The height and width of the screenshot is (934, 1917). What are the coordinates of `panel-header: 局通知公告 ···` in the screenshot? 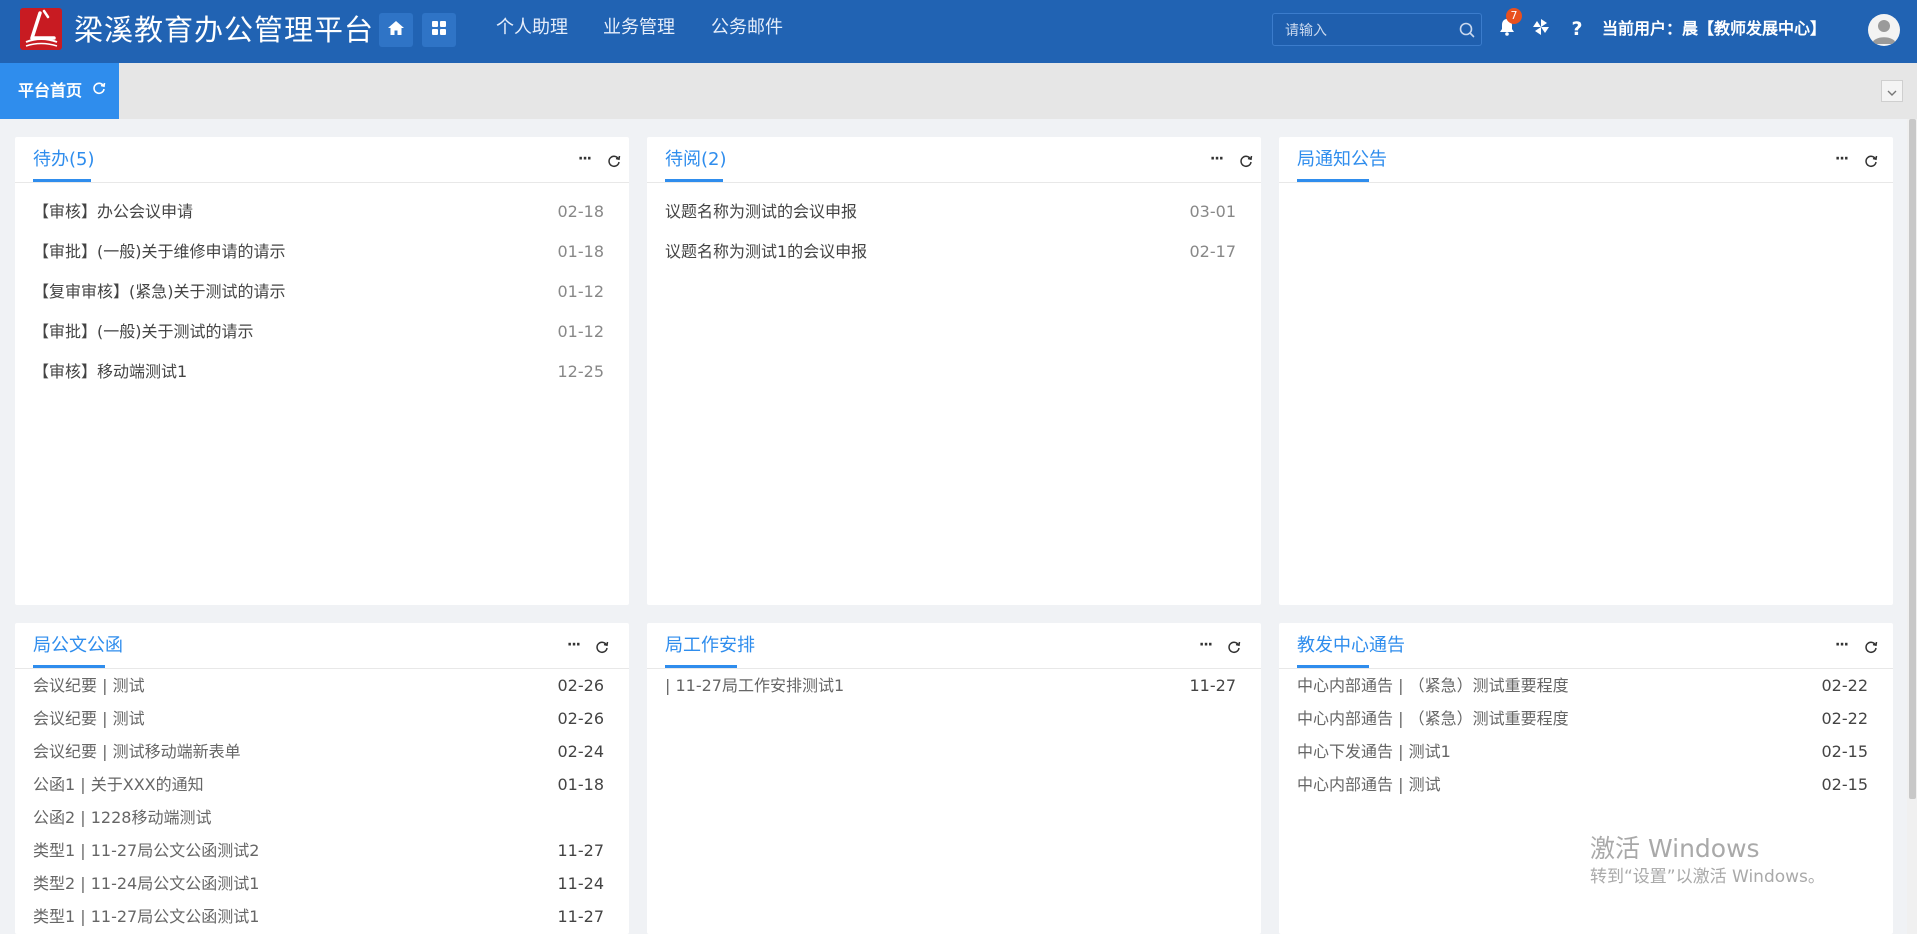 It's located at (1586, 160).